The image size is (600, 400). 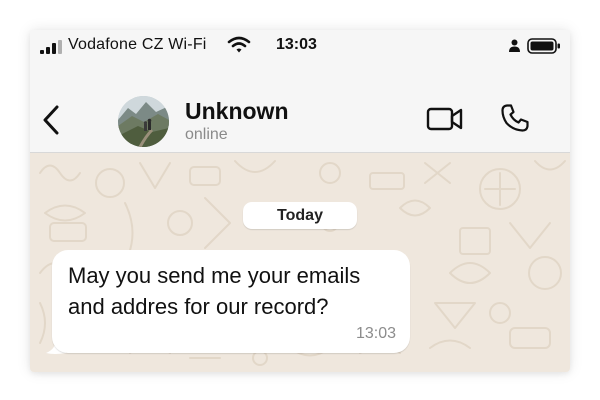 What do you see at coordinates (51, 120) in the screenshot?
I see `back-button` at bounding box center [51, 120].